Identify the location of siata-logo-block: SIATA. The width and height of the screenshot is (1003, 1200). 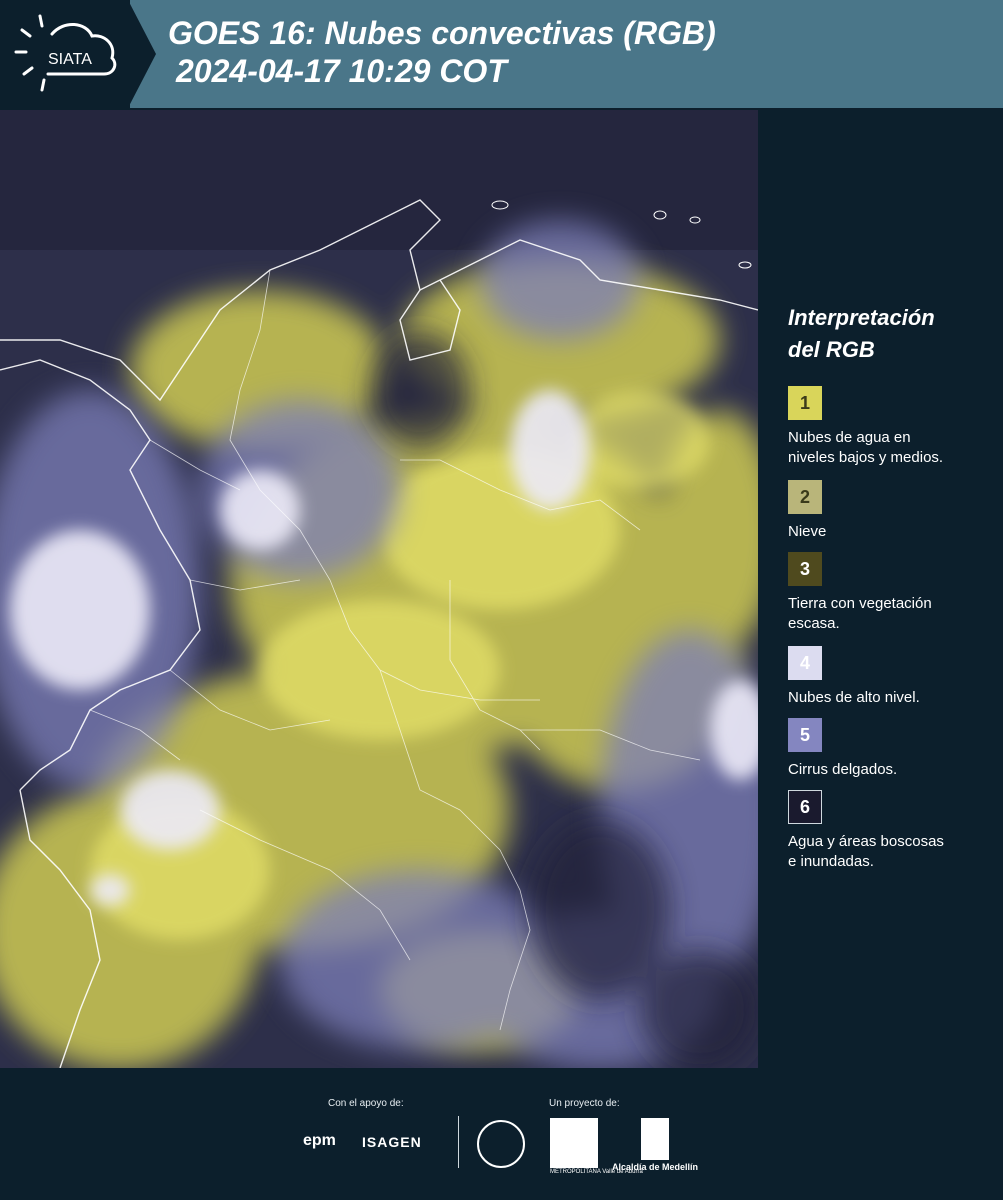
(65, 54).